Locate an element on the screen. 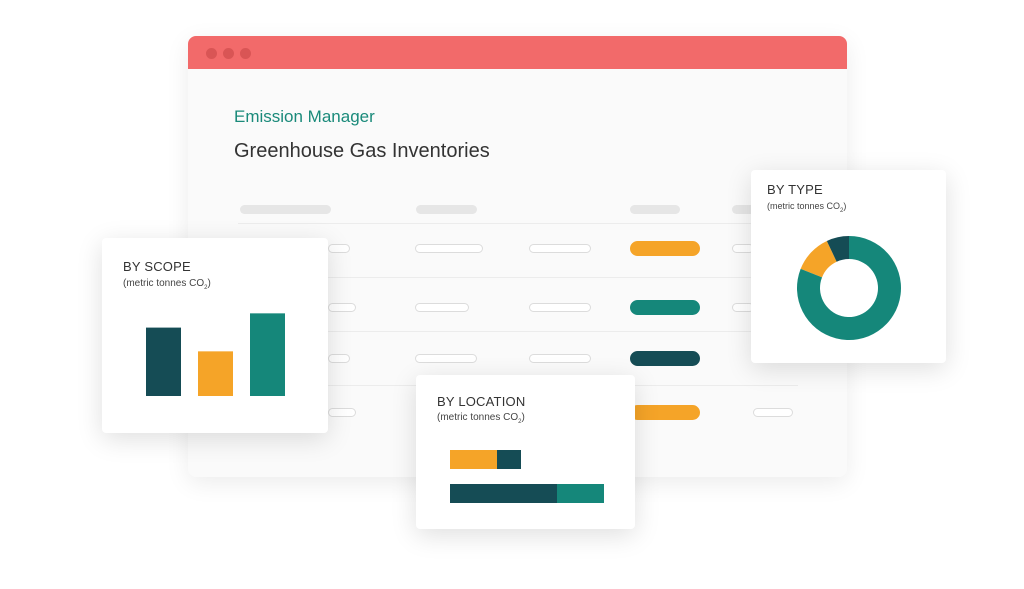  scope-bar-chart is located at coordinates (215, 354).